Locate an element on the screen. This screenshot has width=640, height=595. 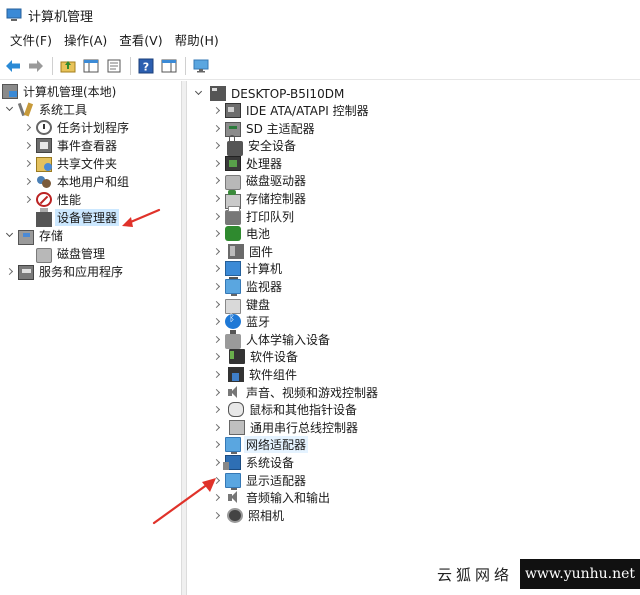
device-category: 软件设备 is located at coordinates (254, 356).